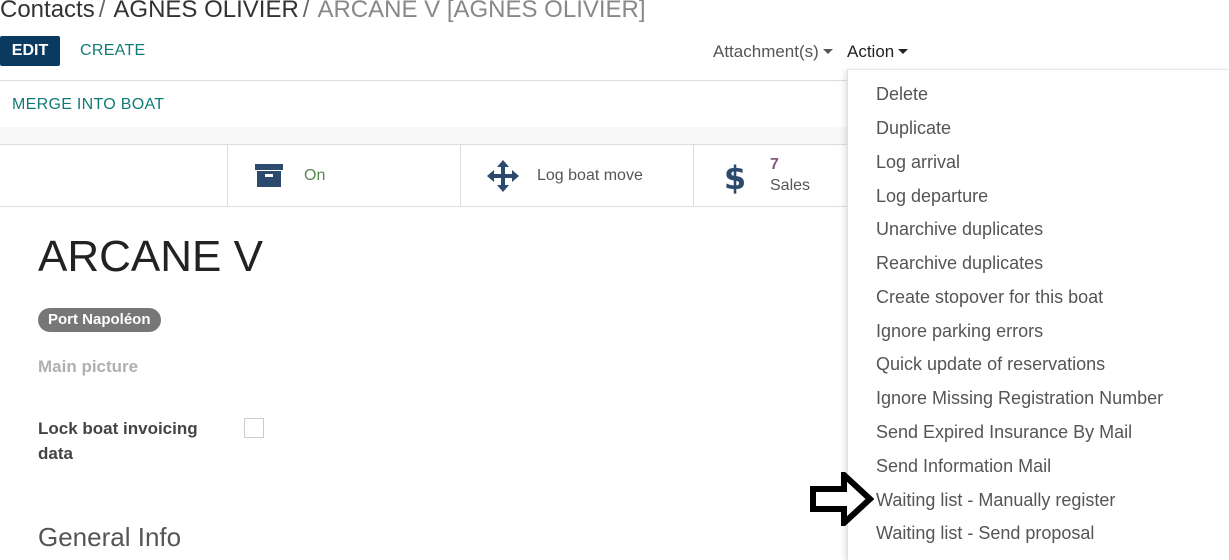 The image size is (1229, 560). What do you see at coordinates (315, 175) in the screenshot?
I see `active-label: On` at bounding box center [315, 175].